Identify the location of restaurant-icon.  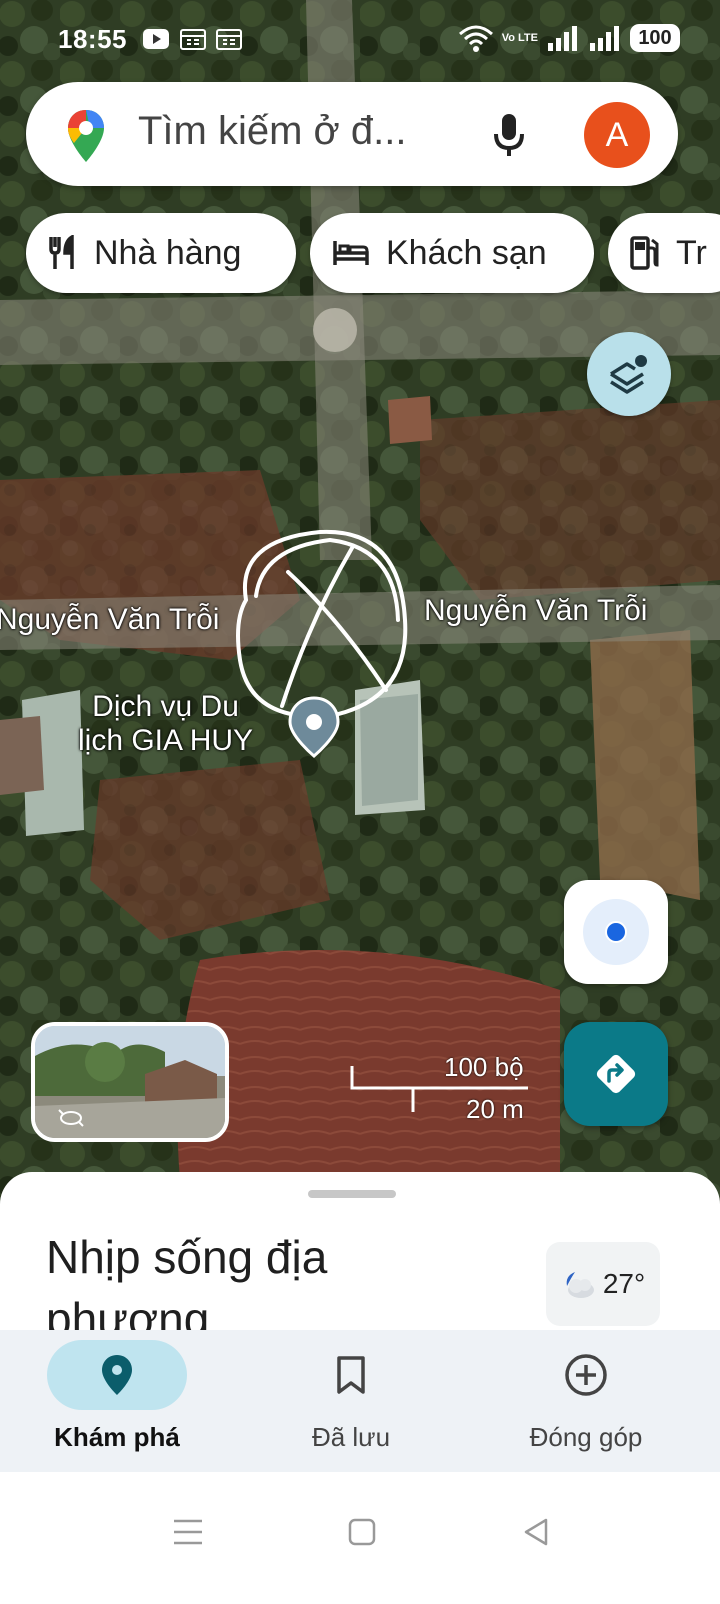
(61, 252).